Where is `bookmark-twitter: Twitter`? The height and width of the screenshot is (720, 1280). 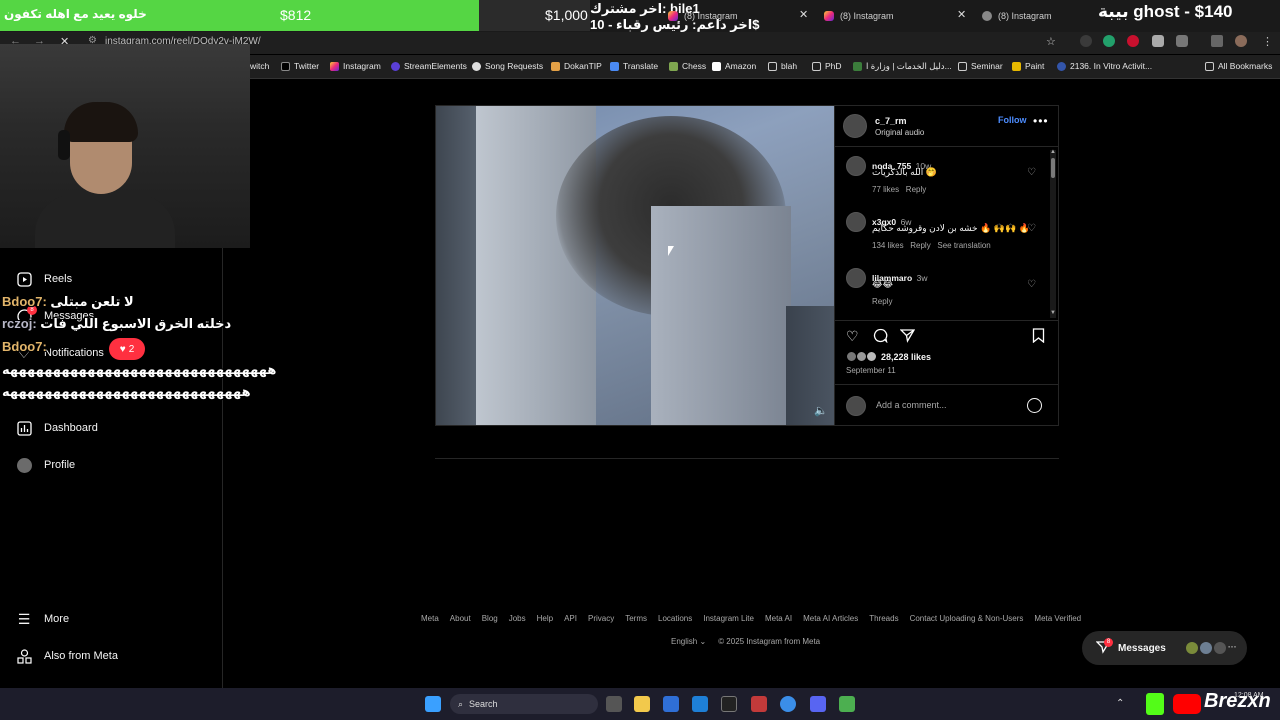 bookmark-twitter: Twitter is located at coordinates (300, 66).